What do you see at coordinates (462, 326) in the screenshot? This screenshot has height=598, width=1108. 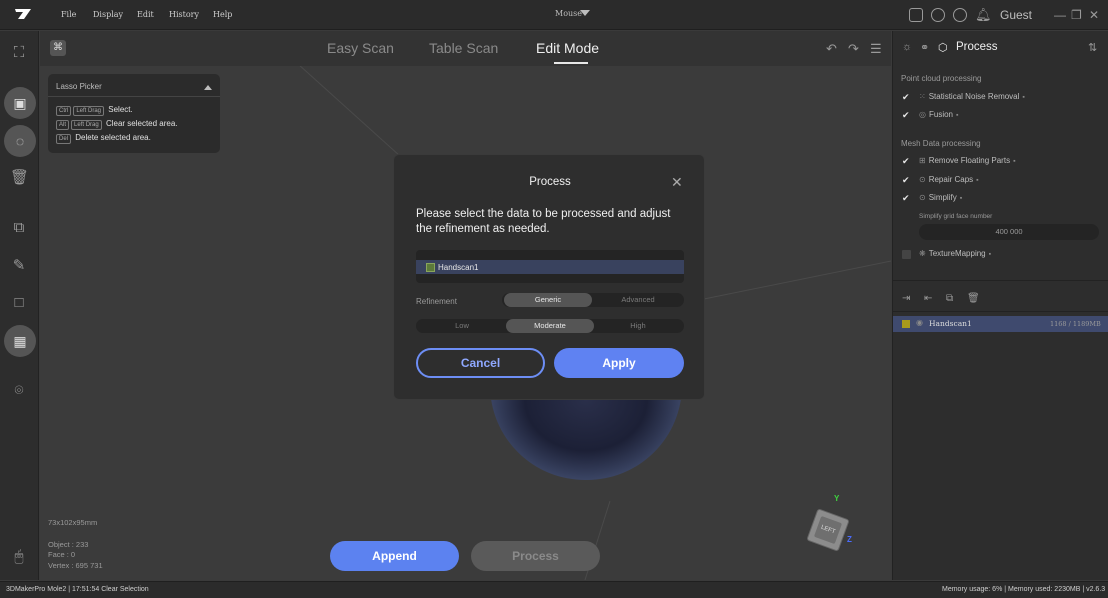 I see `level-low: Low` at bounding box center [462, 326].